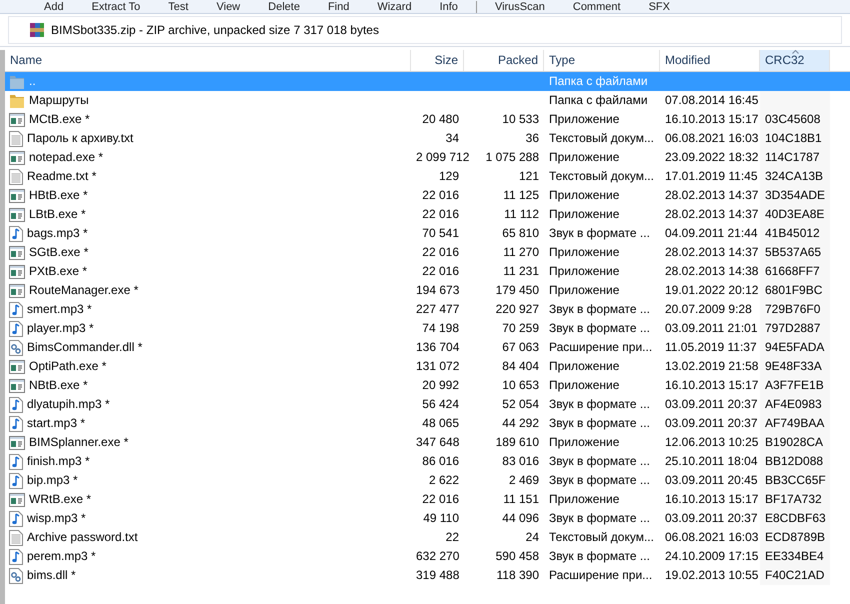 This screenshot has width=850, height=604. I want to click on size-cell: 22, so click(452, 537).